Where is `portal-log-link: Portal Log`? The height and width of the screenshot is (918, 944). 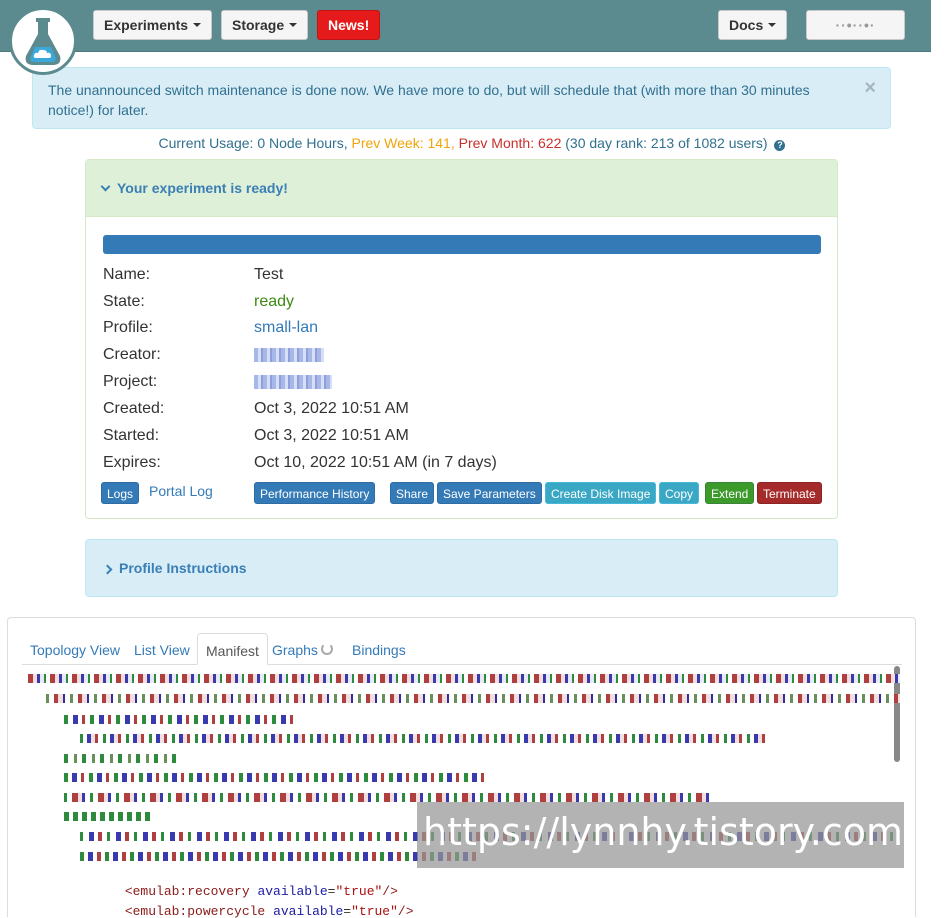 portal-log-link: Portal Log is located at coordinates (181, 491).